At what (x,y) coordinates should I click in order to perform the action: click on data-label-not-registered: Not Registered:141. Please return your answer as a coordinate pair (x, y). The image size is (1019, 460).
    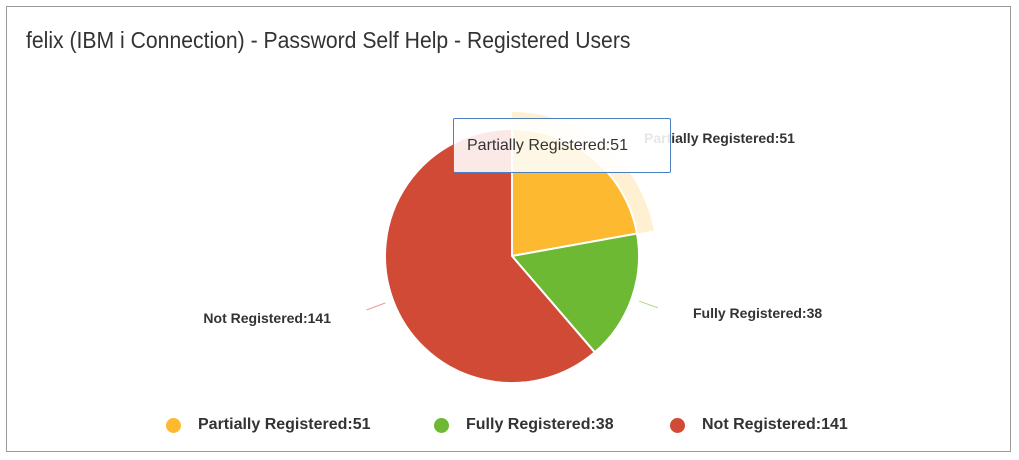
    Looking at the image, I should click on (267, 318).